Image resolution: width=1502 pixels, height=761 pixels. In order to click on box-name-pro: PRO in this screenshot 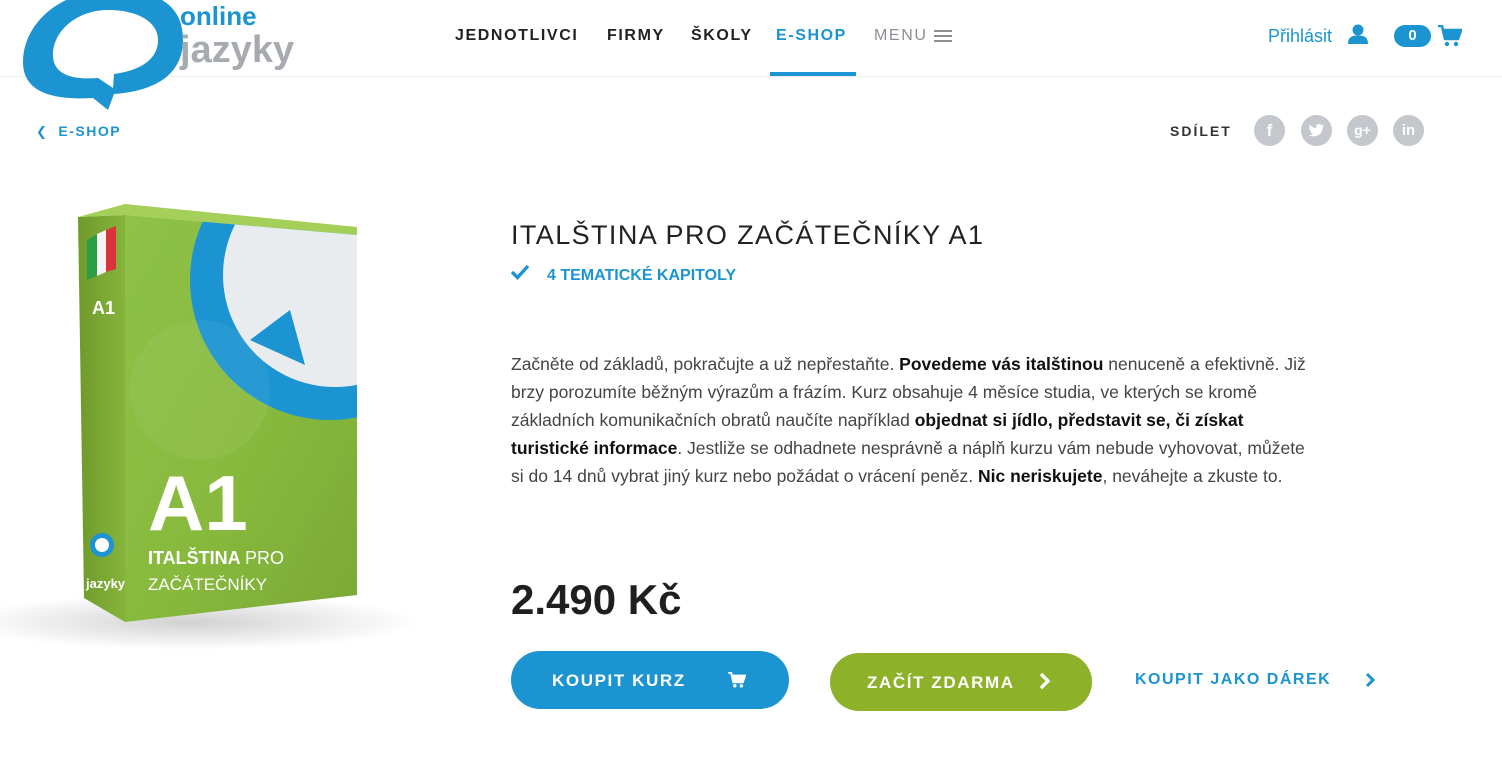, I will do `click(264, 558)`.